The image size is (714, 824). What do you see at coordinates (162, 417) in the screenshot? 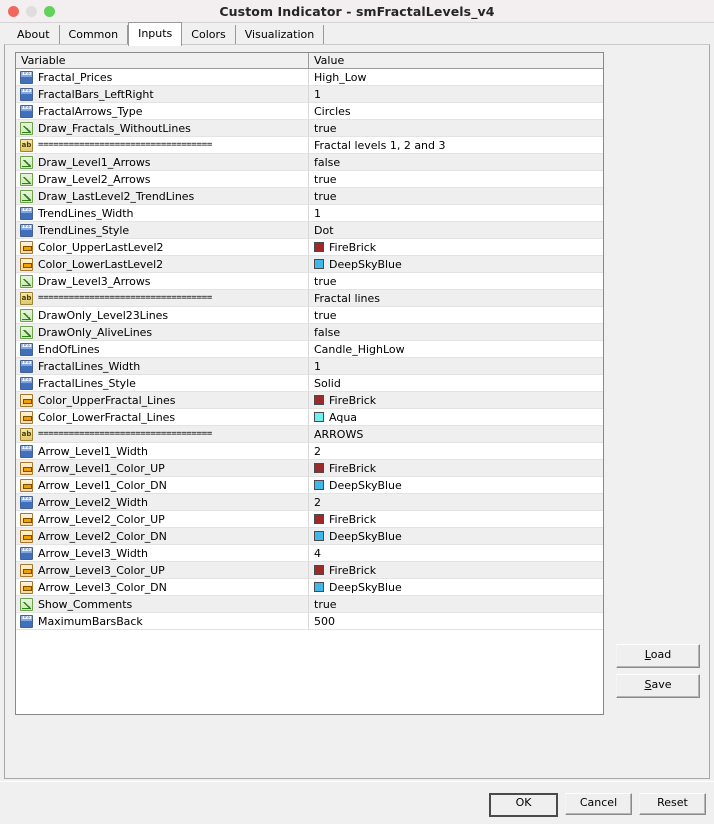
I see `cell-variable: Color_LowerFractal_Lines` at bounding box center [162, 417].